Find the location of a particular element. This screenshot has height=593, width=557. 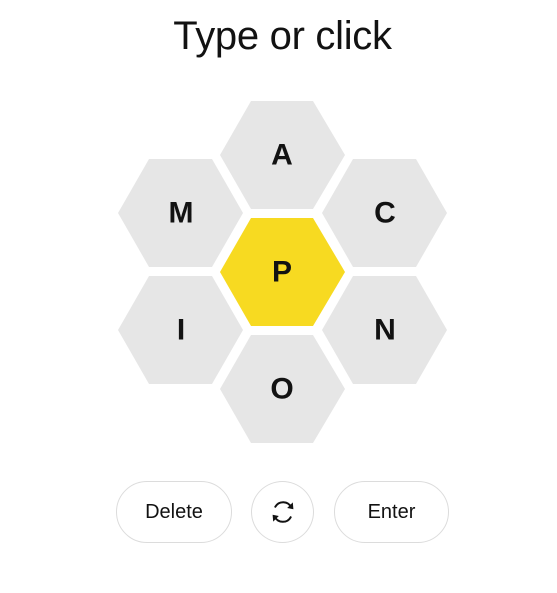

delete-button: Delete is located at coordinates (174, 512).